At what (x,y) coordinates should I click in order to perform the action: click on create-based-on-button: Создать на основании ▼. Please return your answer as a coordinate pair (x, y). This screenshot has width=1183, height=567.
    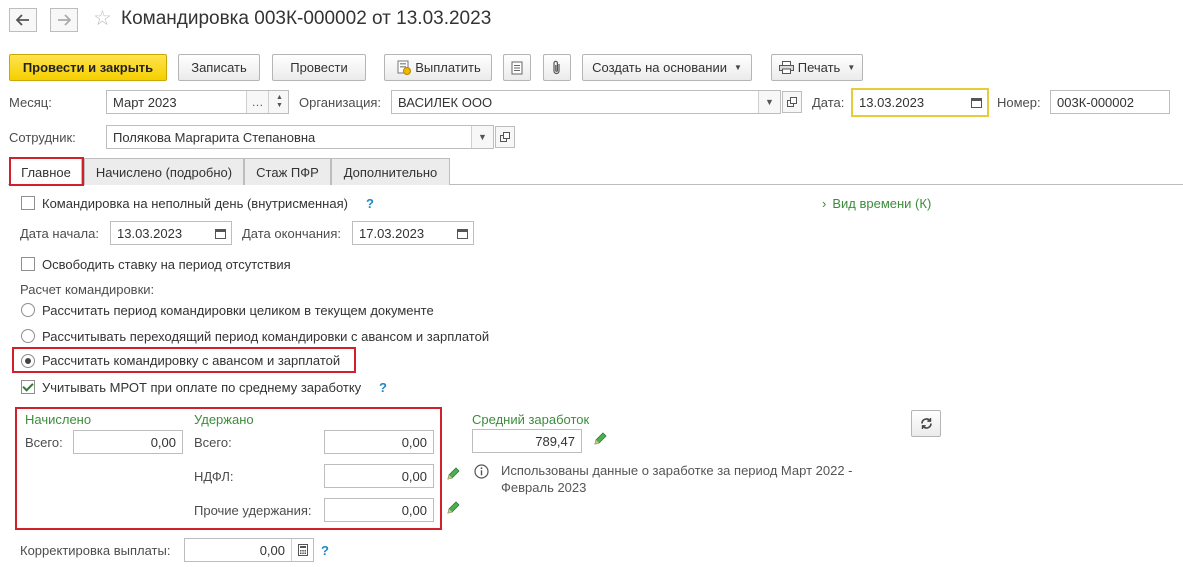
    Looking at the image, I should click on (667, 67).